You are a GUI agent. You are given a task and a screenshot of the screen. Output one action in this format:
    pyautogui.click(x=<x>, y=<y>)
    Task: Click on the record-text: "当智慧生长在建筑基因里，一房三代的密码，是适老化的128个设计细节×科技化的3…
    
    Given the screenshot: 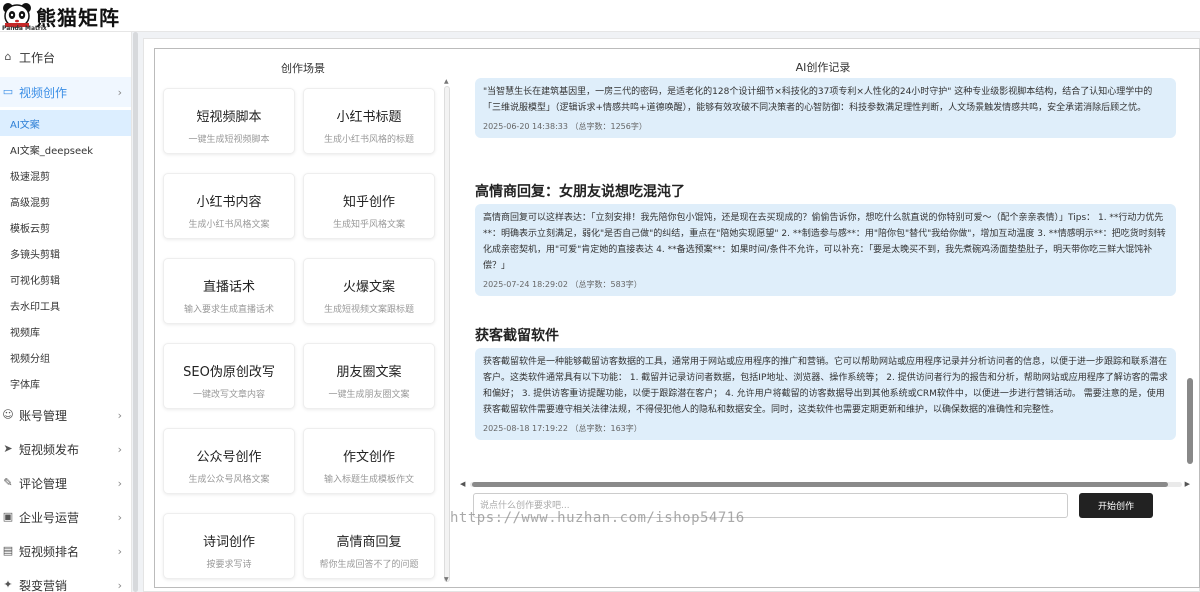 What is the action you would take?
    pyautogui.click(x=818, y=100)
    